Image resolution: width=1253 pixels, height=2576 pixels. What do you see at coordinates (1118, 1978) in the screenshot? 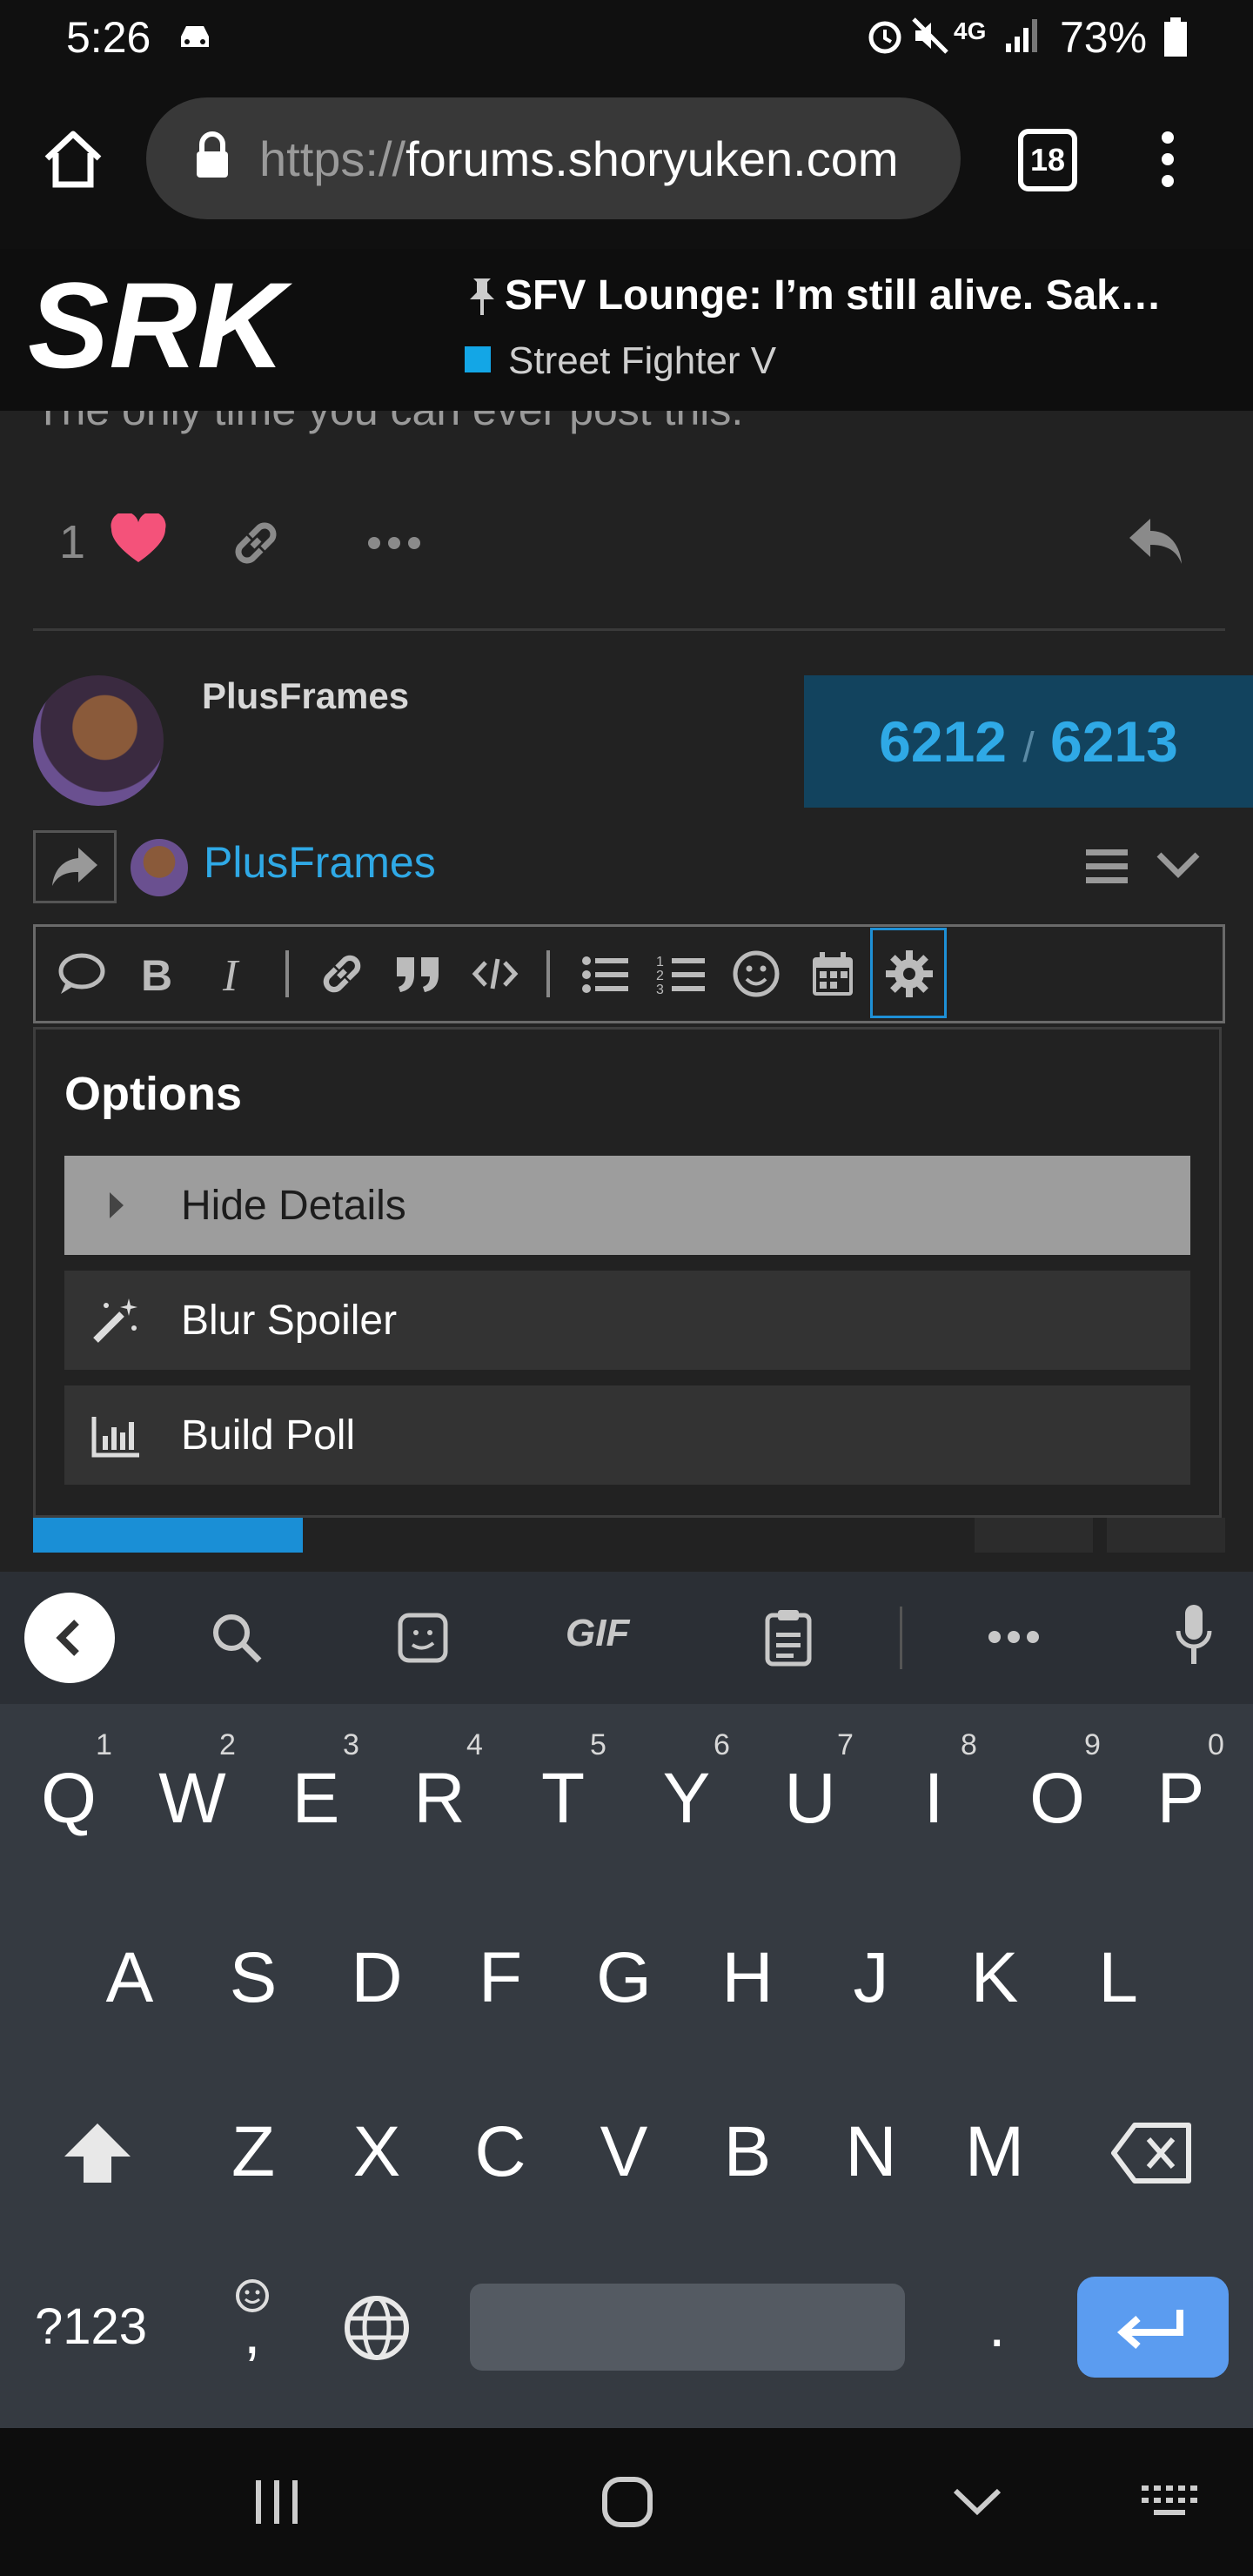
I see `key-l: L` at bounding box center [1118, 1978].